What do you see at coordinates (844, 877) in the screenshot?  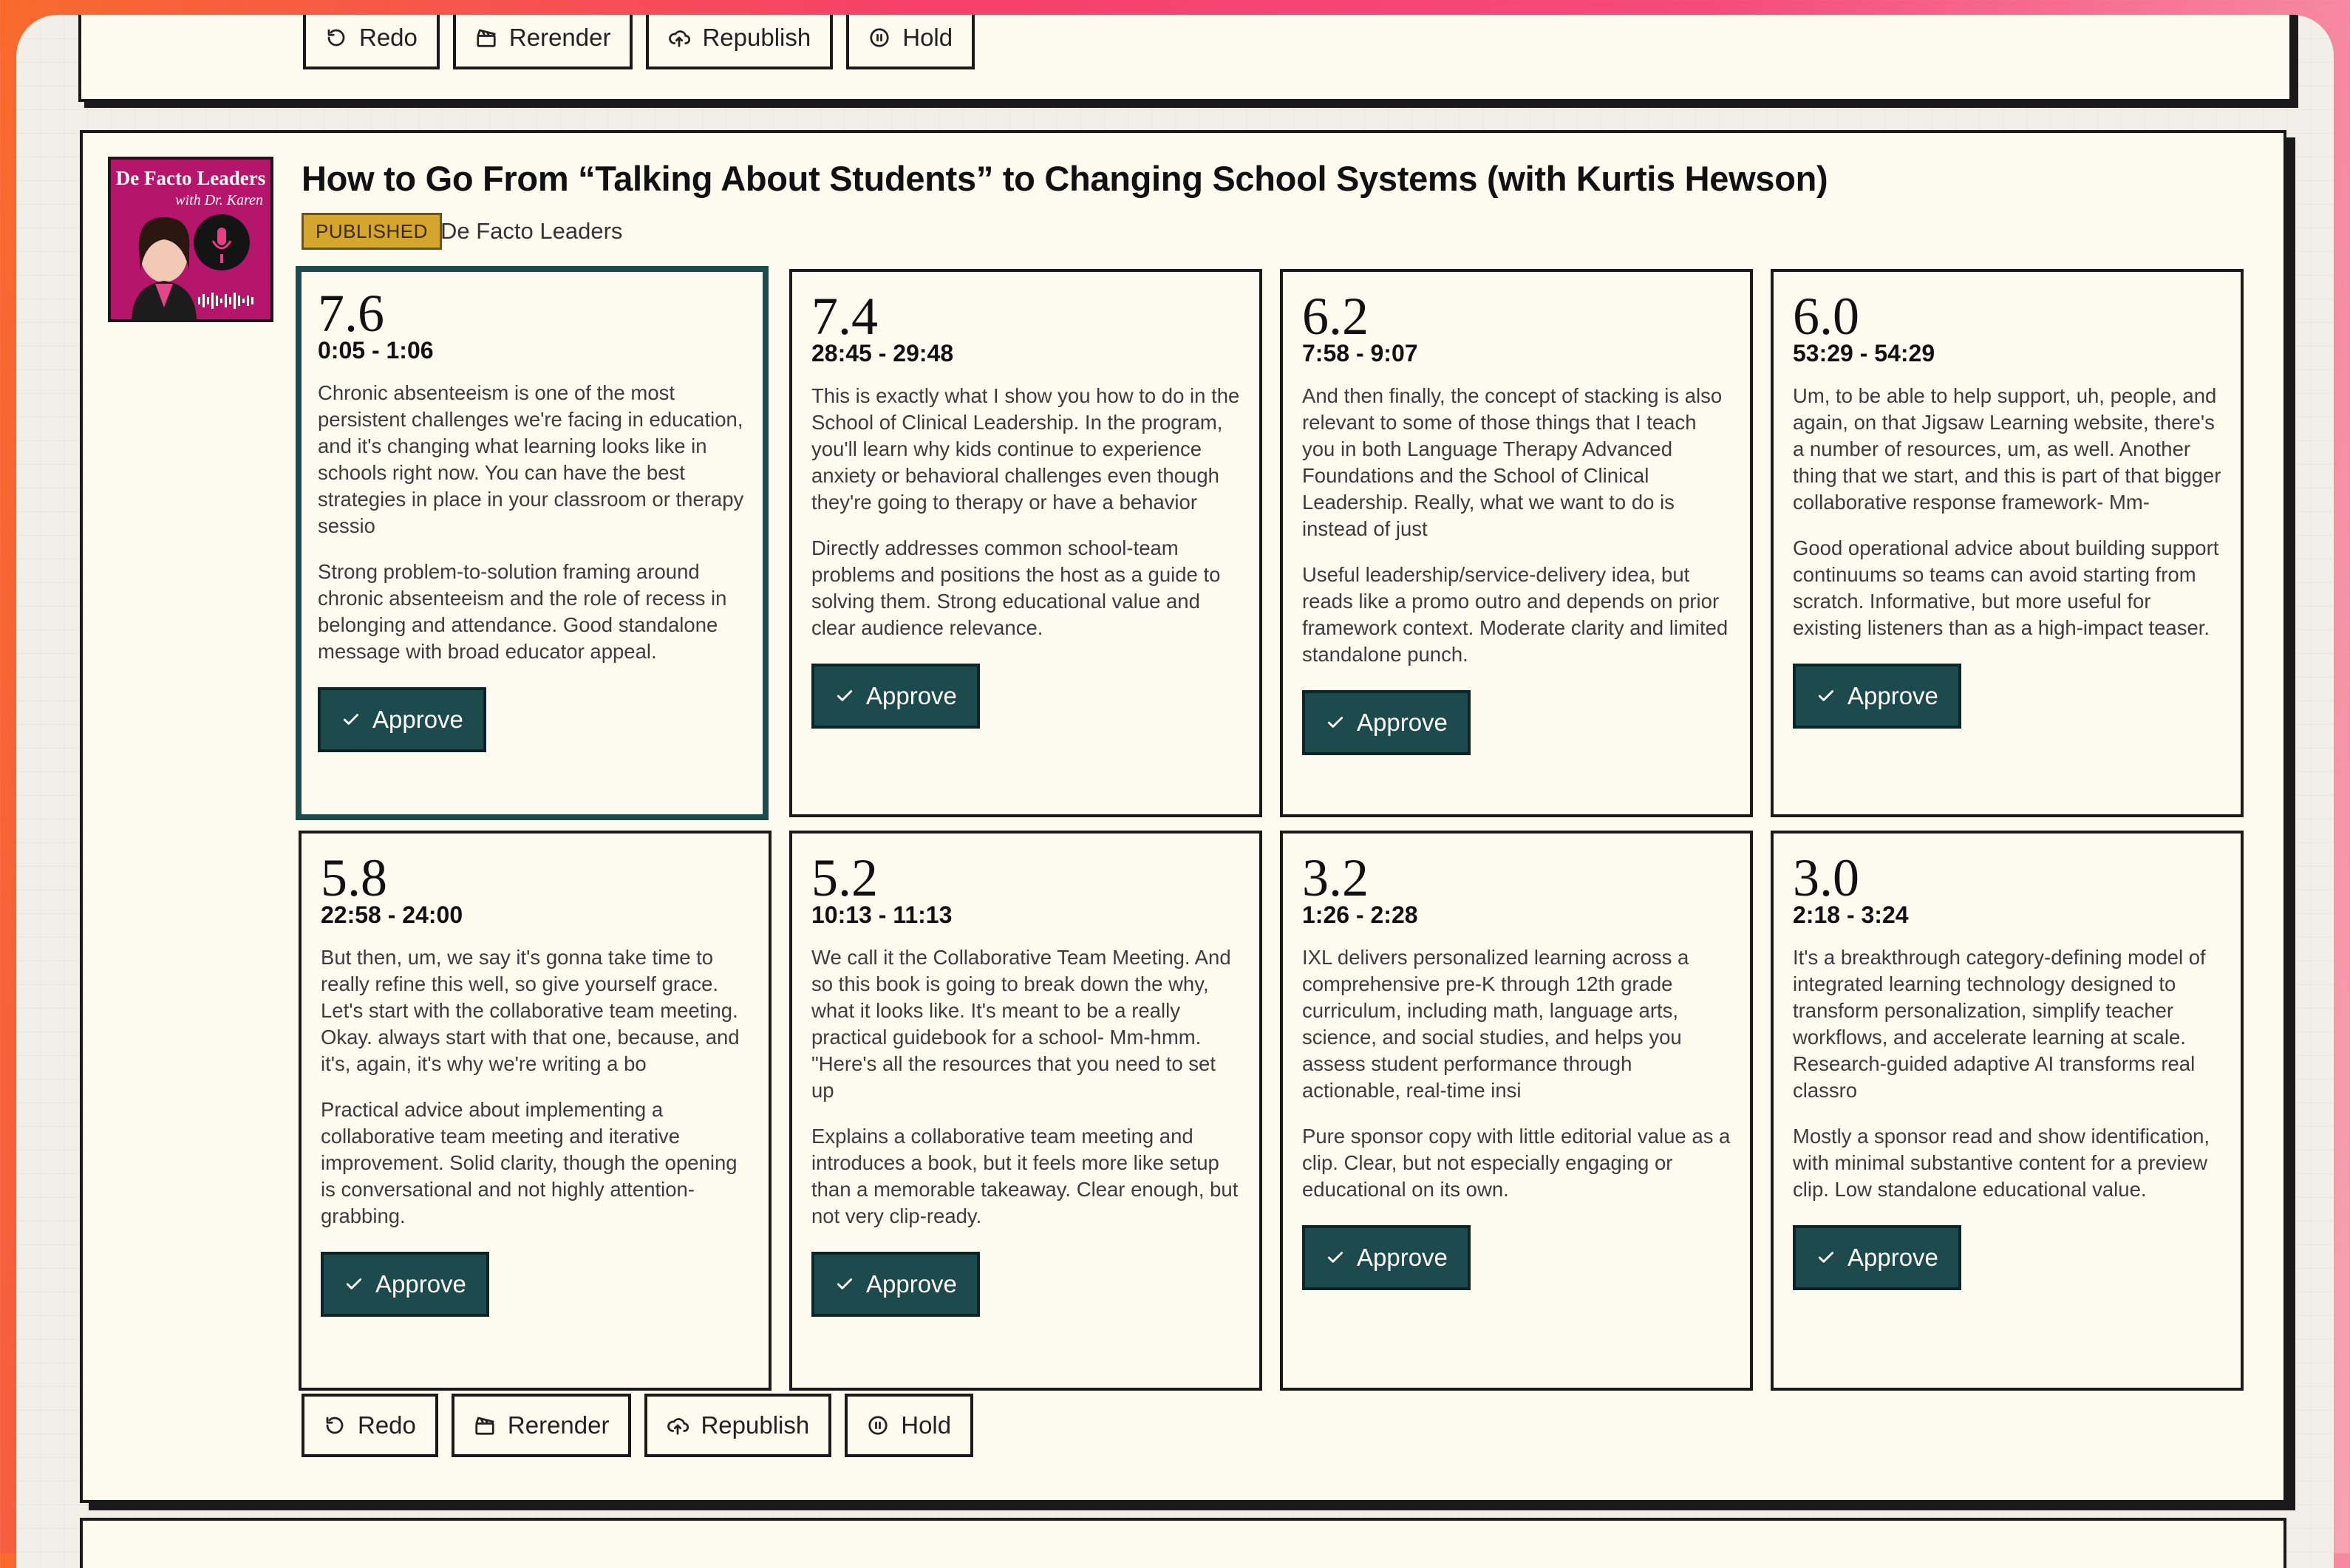 I see `clip-score: 5.2` at bounding box center [844, 877].